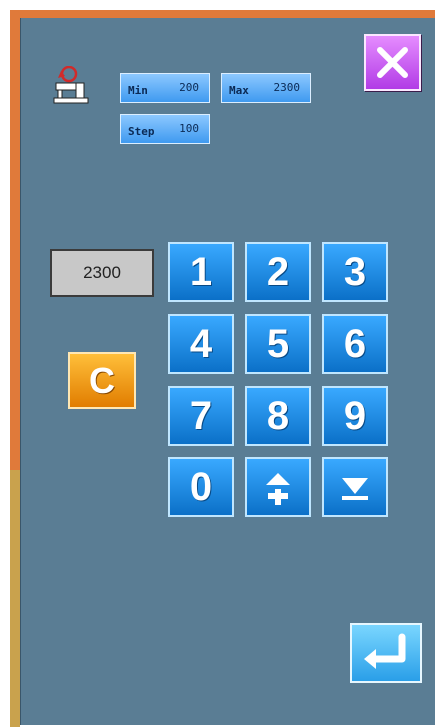 The width and height of the screenshot is (435, 727). I want to click on key-6: 6, so click(355, 344).